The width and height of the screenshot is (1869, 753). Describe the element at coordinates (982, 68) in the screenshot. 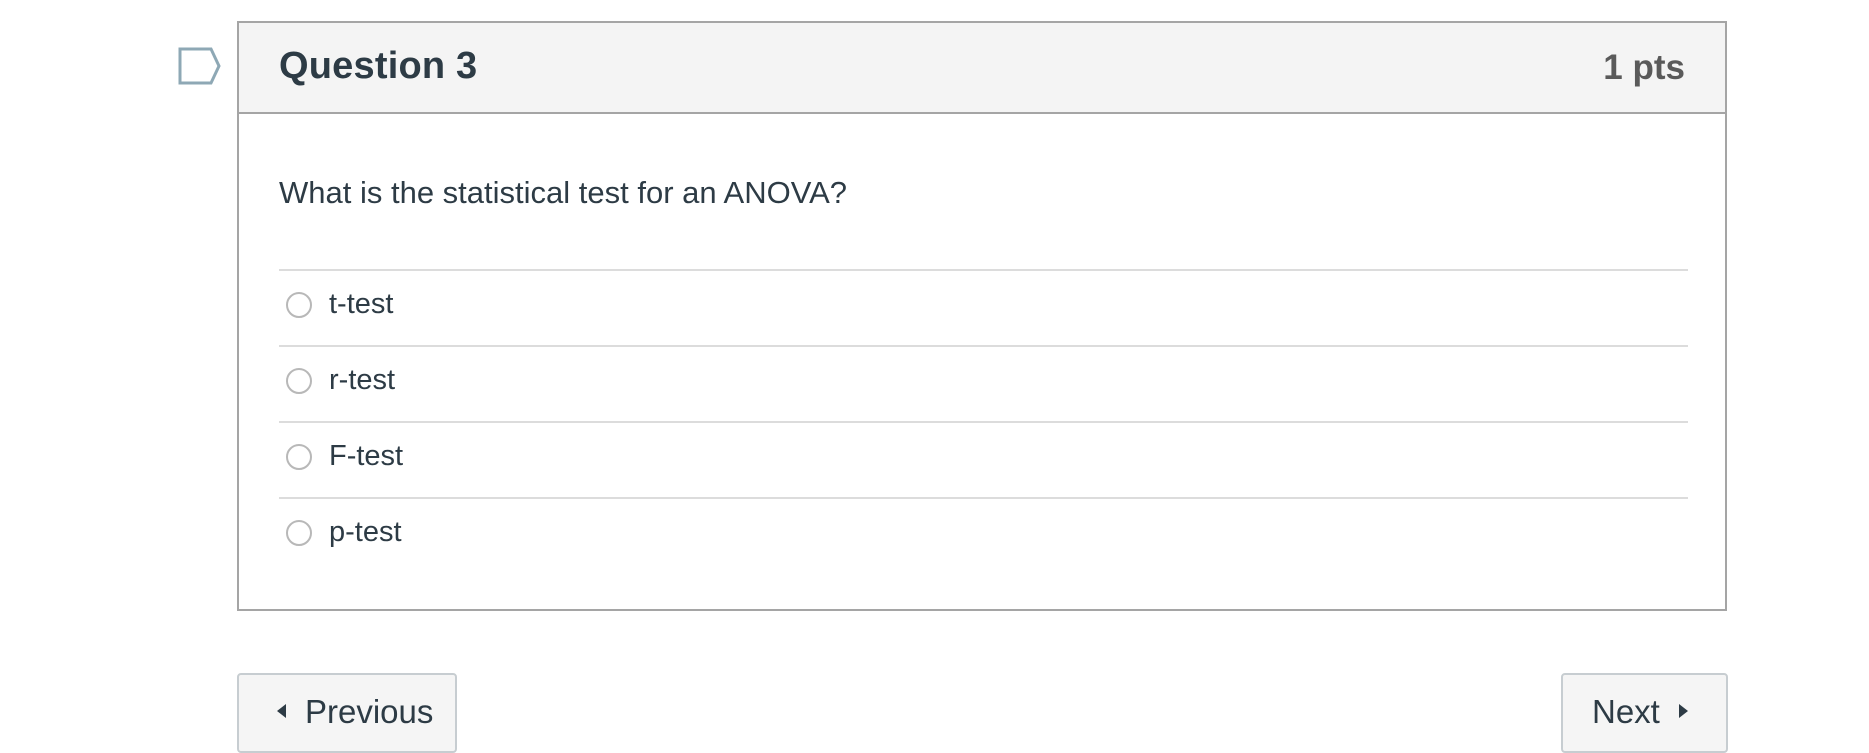

I see `question-header: Question 3 1 pts` at that location.